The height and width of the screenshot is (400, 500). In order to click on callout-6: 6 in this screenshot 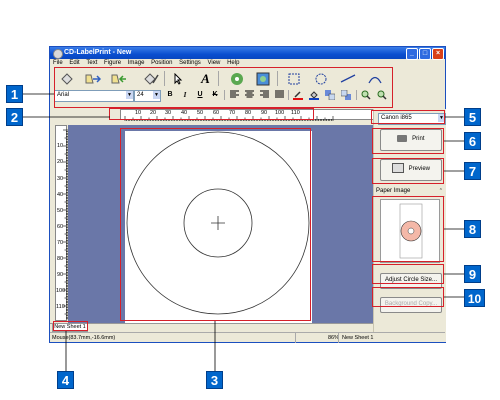, I will do `click(472, 141)`.